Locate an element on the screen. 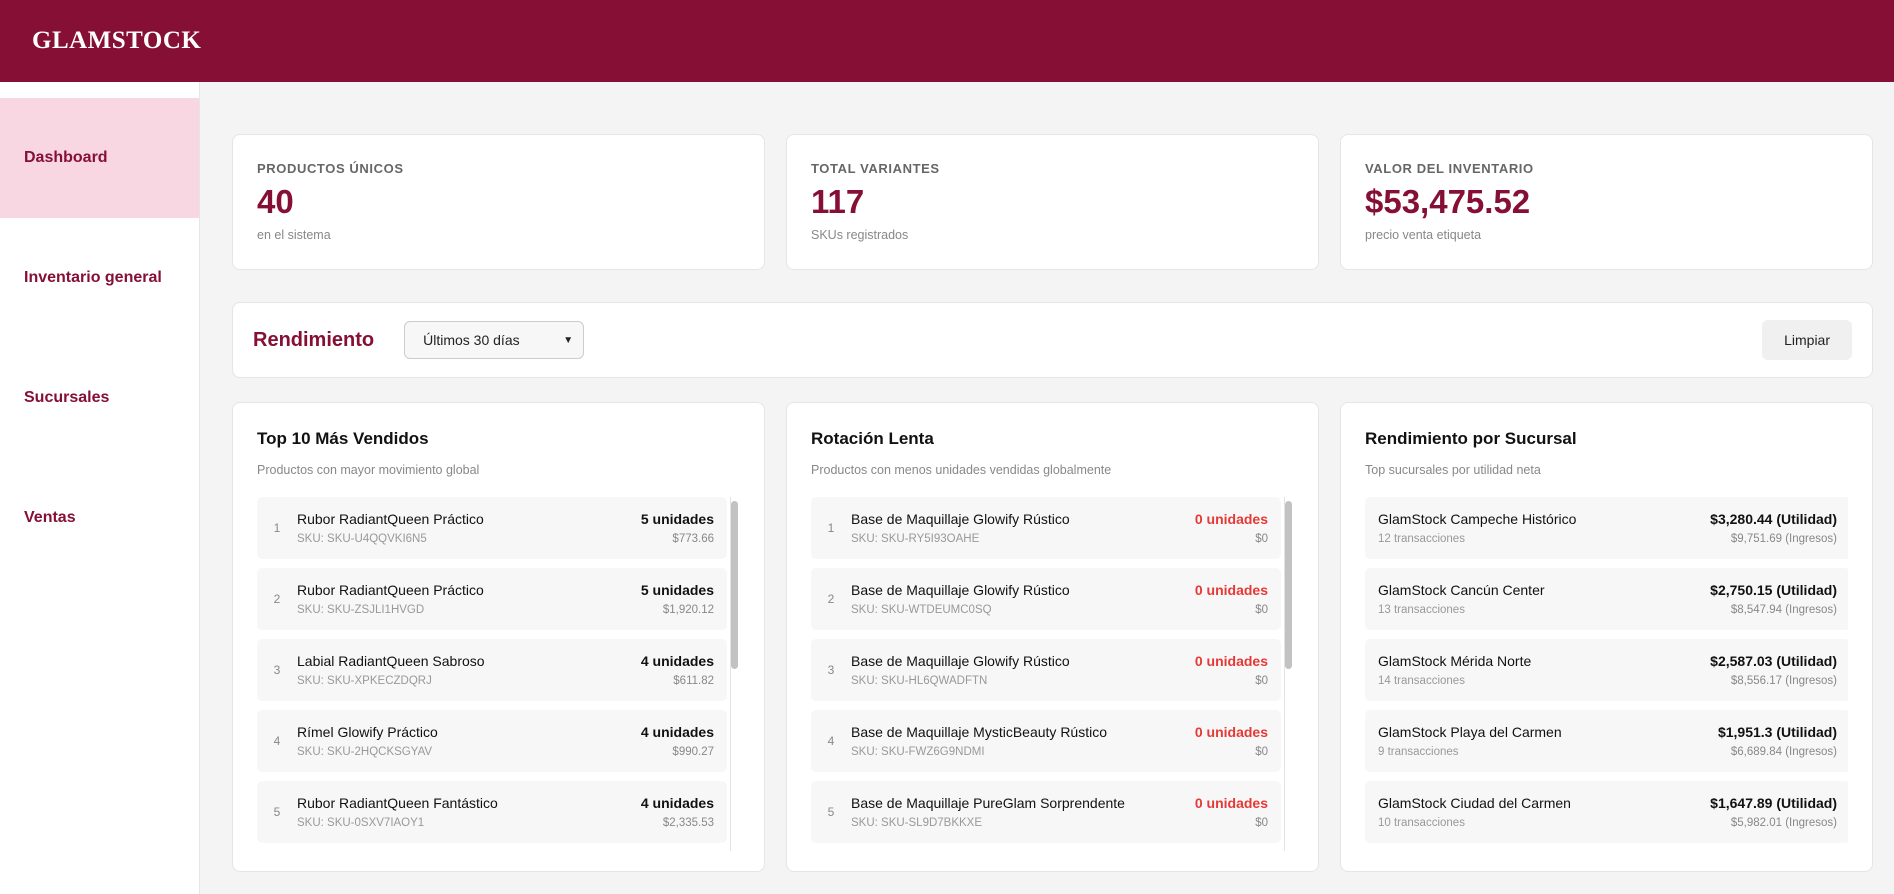 This screenshot has width=1894, height=894. item-metrics: 4 unidades $2,335.53 is located at coordinates (677, 812).